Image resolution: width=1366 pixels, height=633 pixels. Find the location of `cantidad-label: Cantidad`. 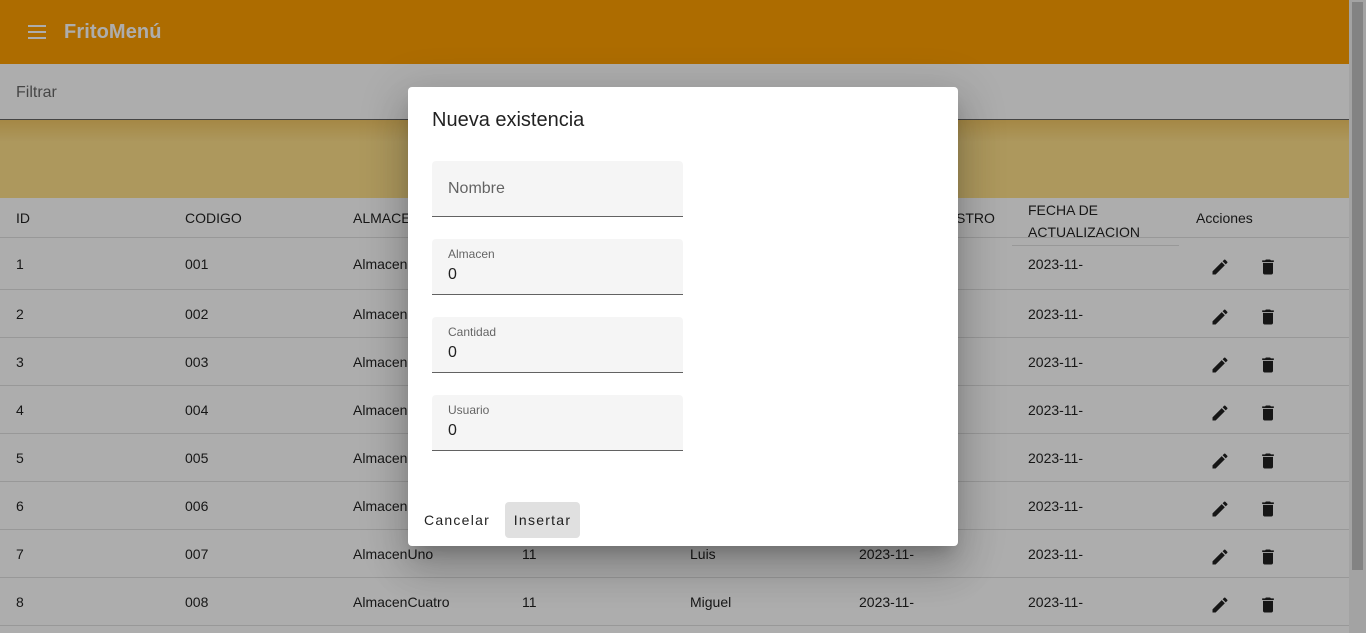

cantidad-label: Cantidad is located at coordinates (472, 332).